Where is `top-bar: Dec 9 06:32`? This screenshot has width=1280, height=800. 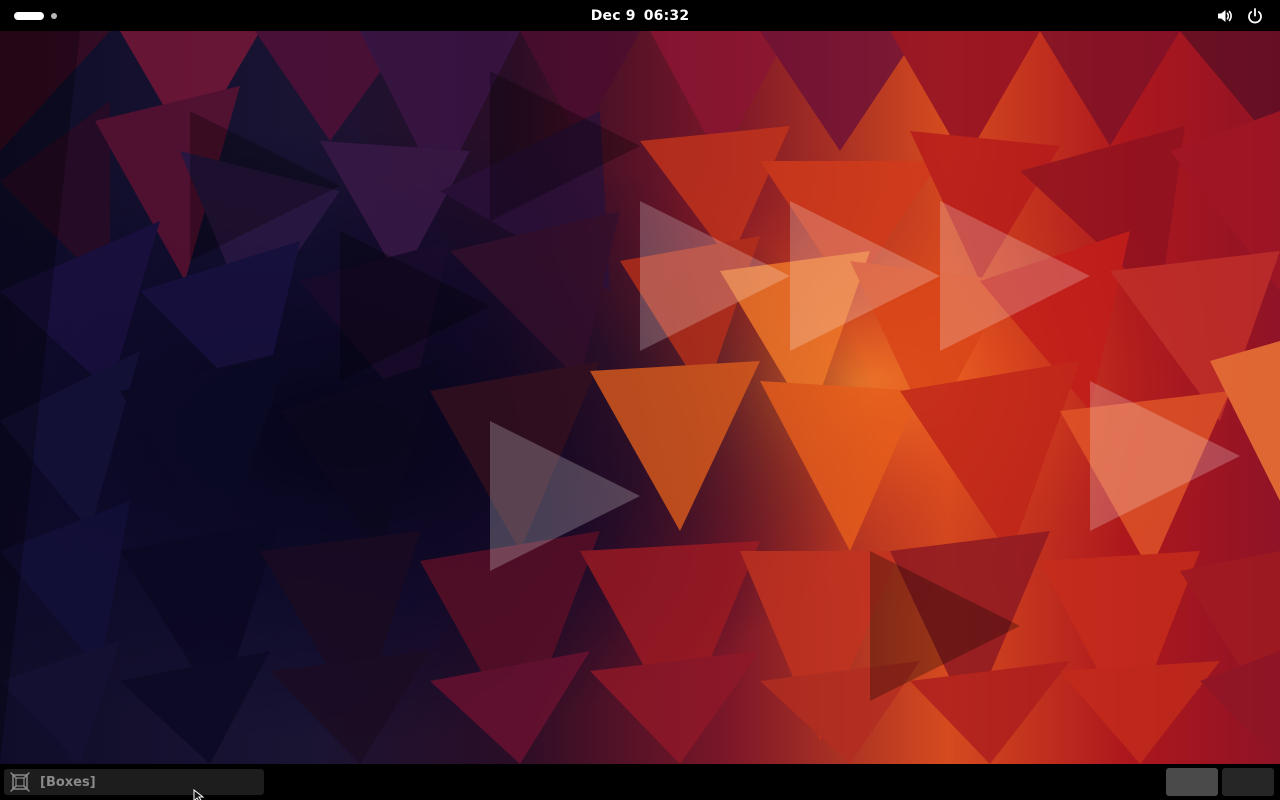 top-bar: Dec 9 06:32 is located at coordinates (640, 15).